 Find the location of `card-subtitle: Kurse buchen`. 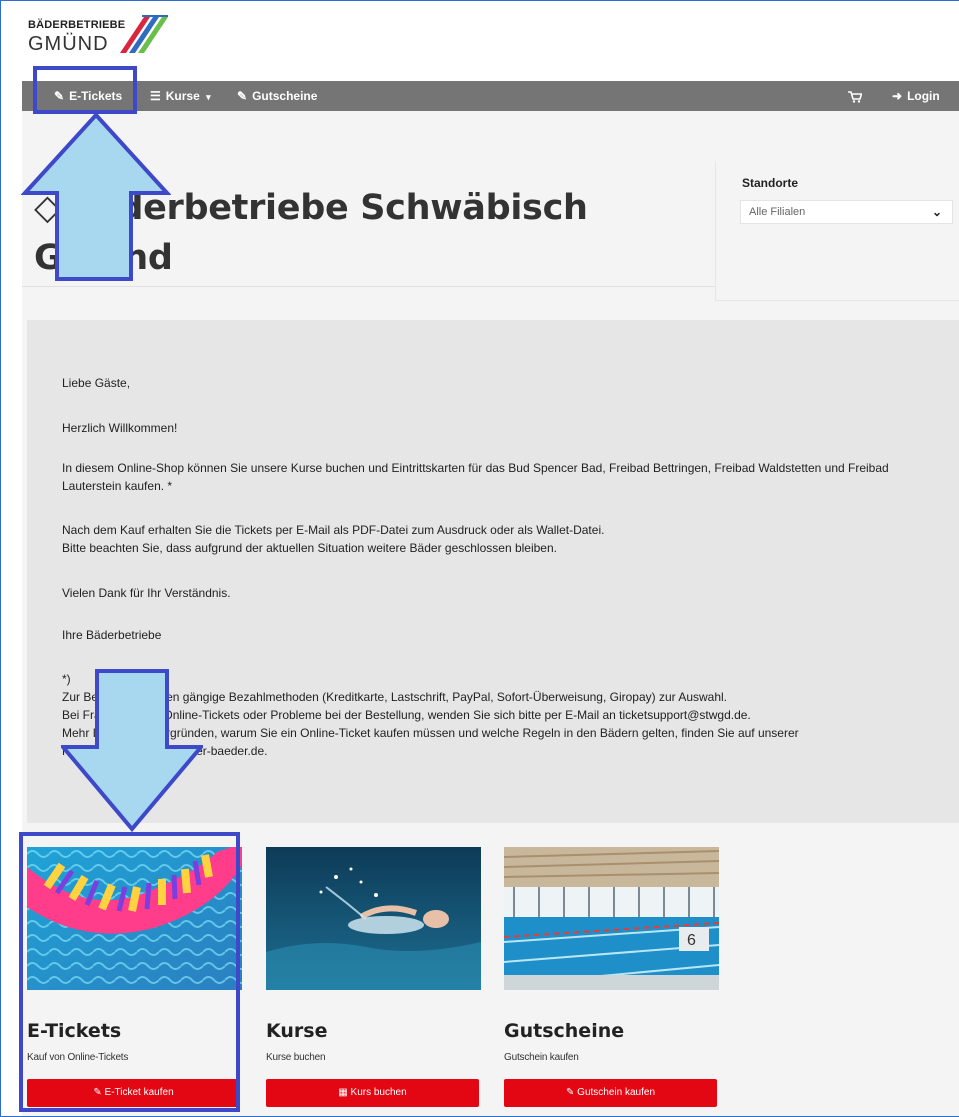

card-subtitle: Kurse buchen is located at coordinates (296, 1057).